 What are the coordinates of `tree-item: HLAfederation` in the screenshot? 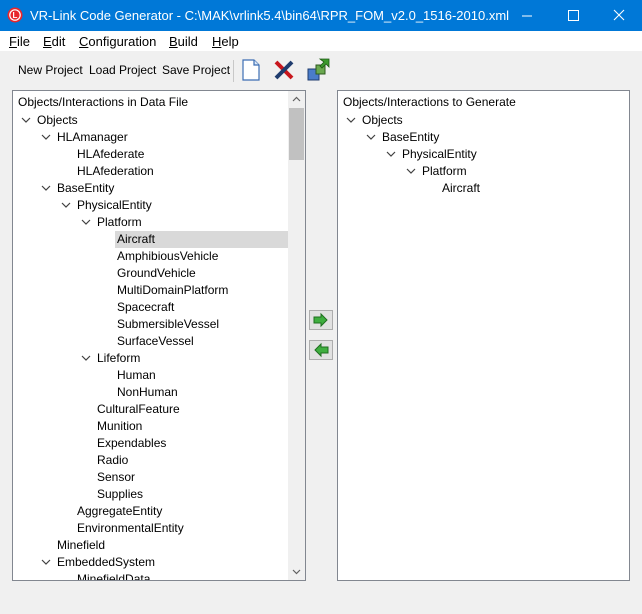 It's located at (150, 171).